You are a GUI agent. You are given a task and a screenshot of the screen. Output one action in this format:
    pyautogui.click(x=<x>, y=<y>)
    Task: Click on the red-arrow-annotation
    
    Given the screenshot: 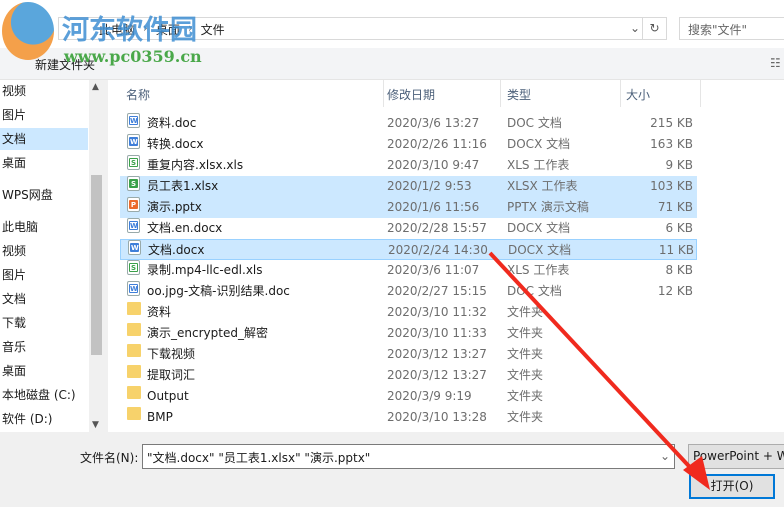 What is the action you would take?
    pyautogui.click(x=599, y=370)
    